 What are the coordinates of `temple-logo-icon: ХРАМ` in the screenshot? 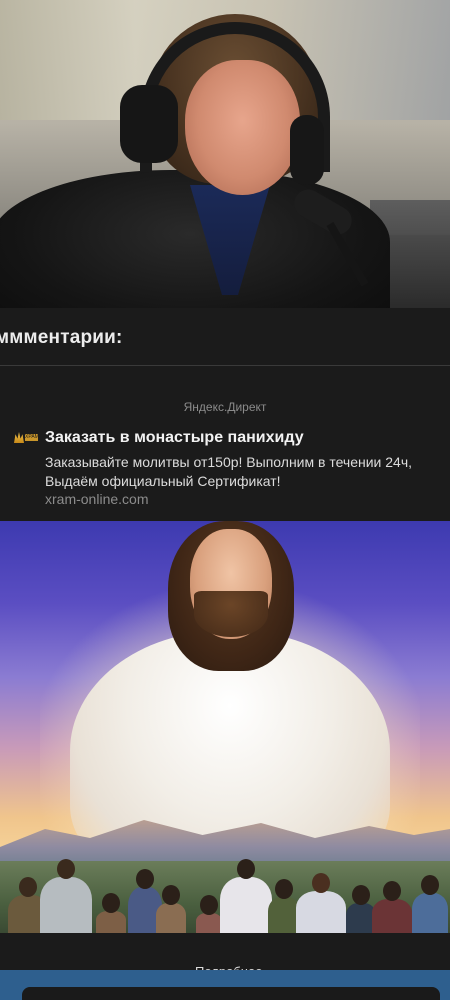 It's located at (26, 437).